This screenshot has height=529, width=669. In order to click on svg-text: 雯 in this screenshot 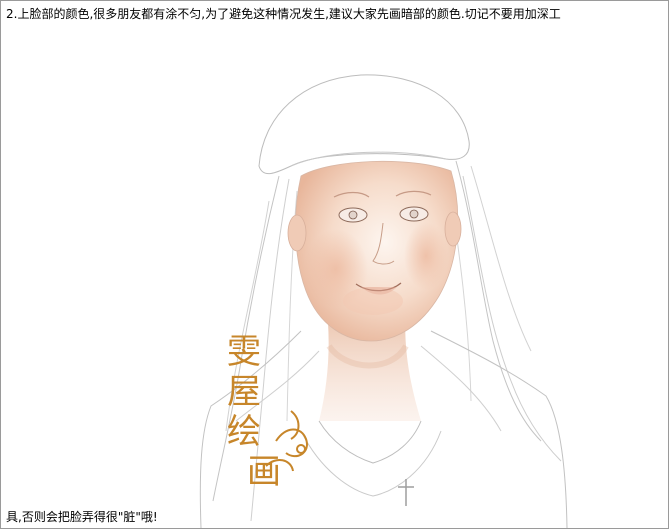, I will do `click(244, 352)`.